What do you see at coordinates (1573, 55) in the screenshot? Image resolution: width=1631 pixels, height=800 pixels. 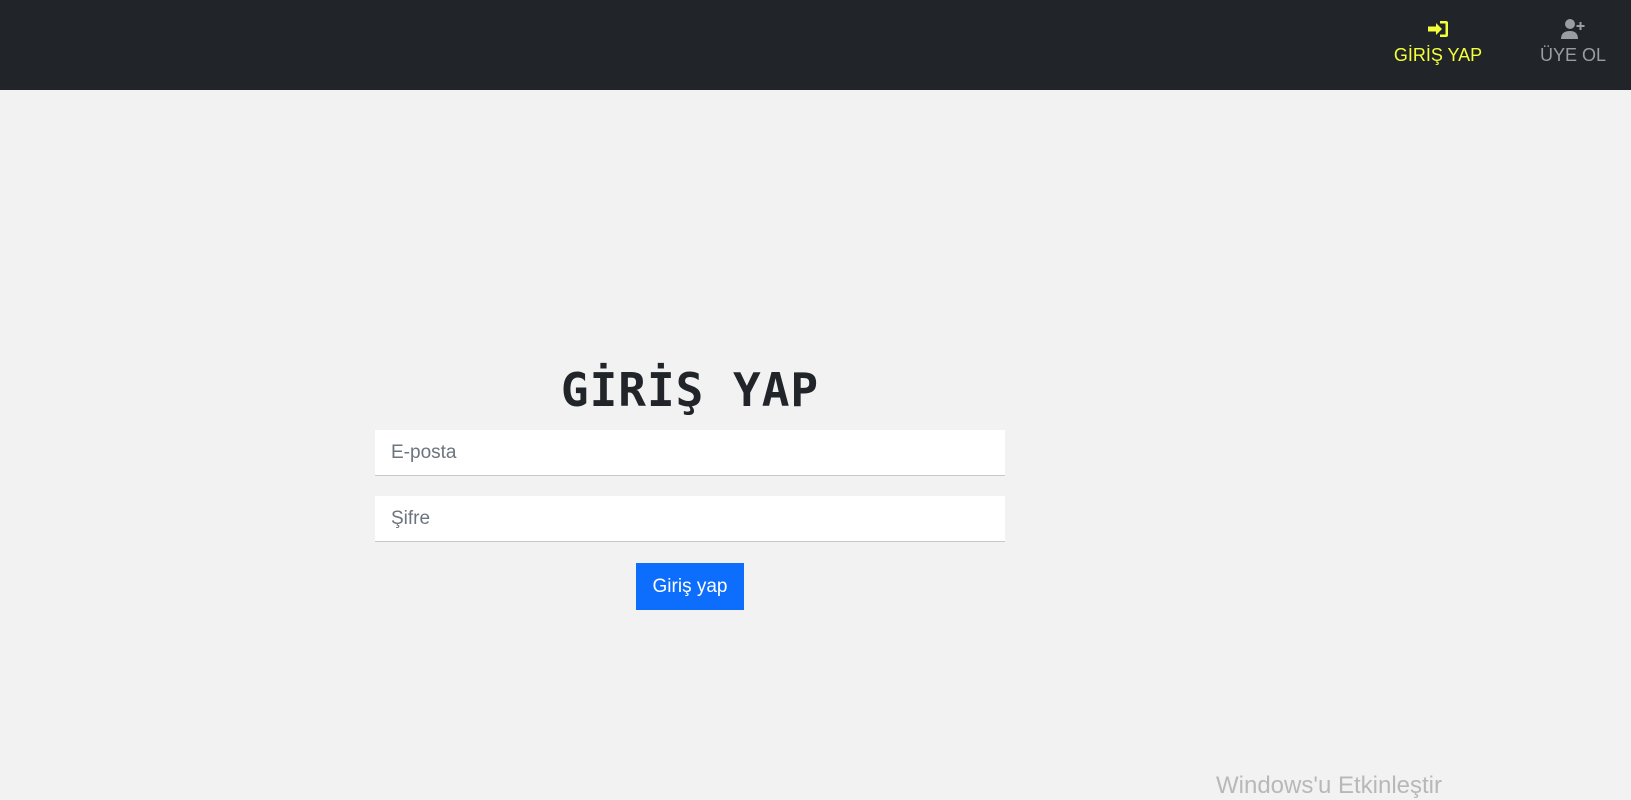 I see `nav-register-label: ÜYE OL` at bounding box center [1573, 55].